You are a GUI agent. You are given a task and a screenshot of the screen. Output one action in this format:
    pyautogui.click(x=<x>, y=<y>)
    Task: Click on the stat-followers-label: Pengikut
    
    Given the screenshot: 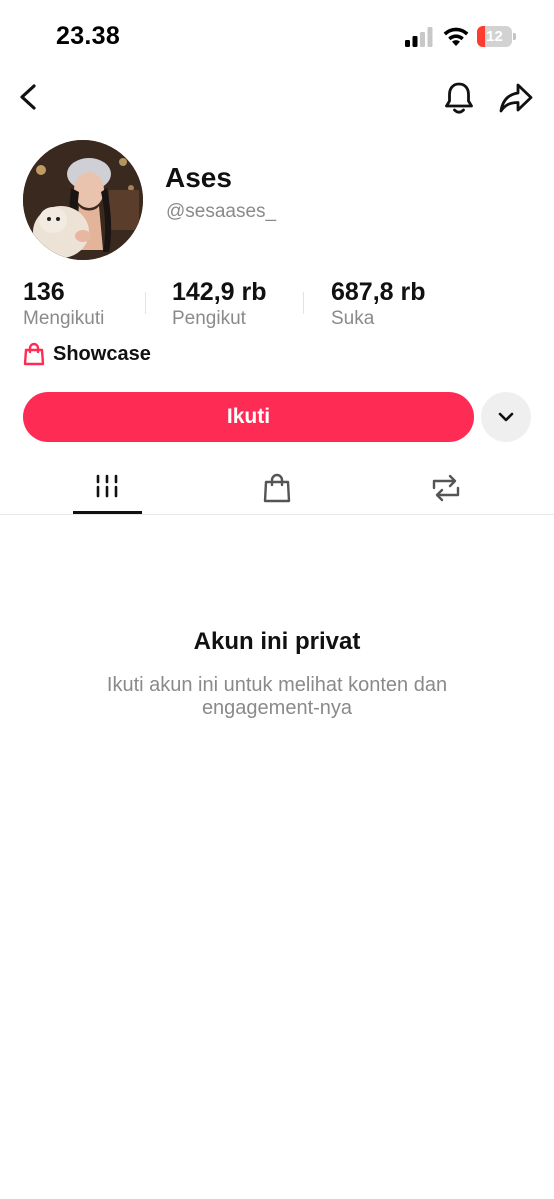 What is the action you would take?
    pyautogui.click(x=209, y=318)
    